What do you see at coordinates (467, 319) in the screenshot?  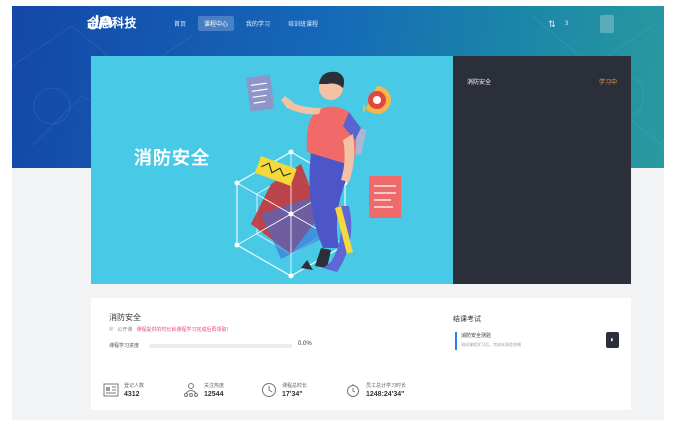 I see `exam-section-title: 结课考试` at bounding box center [467, 319].